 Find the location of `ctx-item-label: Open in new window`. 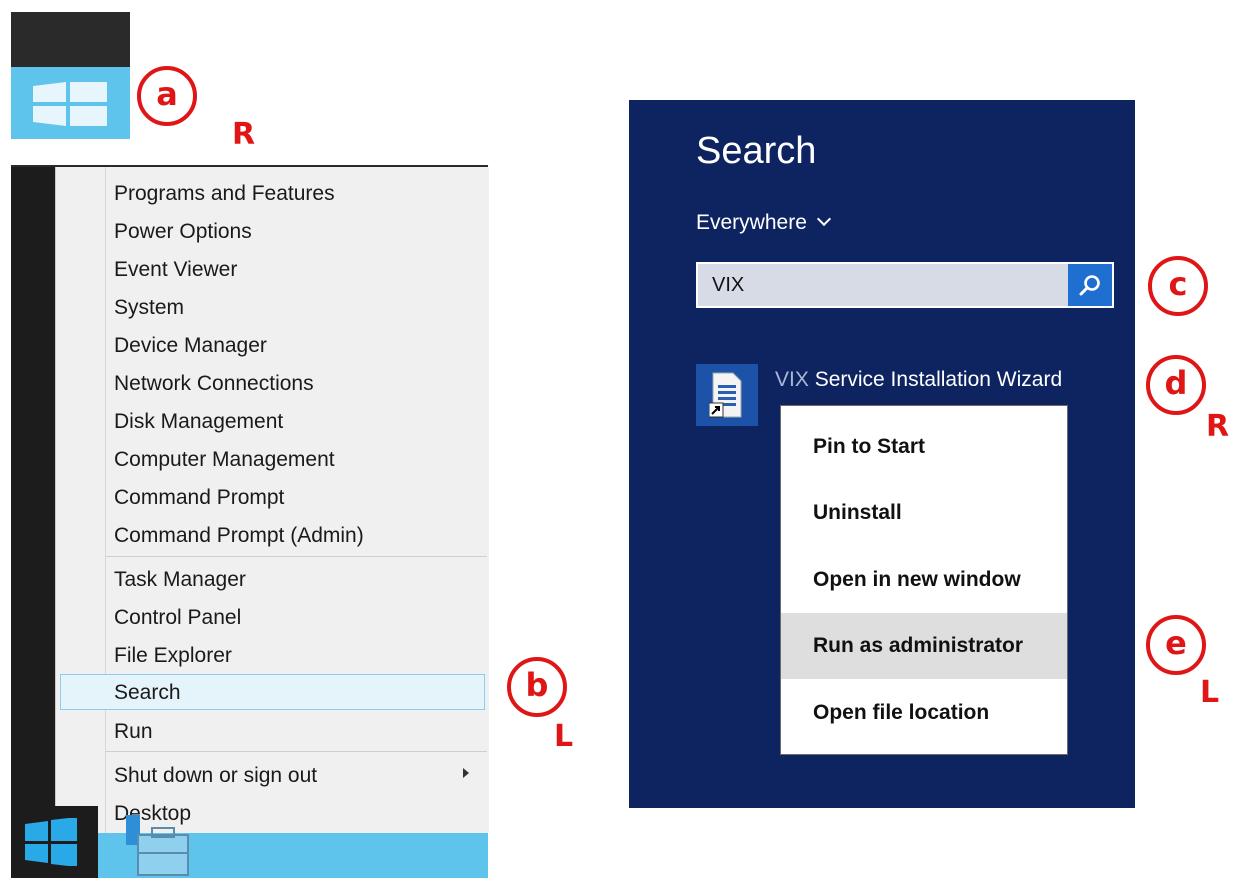

ctx-item-label: Open in new window is located at coordinates (917, 579).